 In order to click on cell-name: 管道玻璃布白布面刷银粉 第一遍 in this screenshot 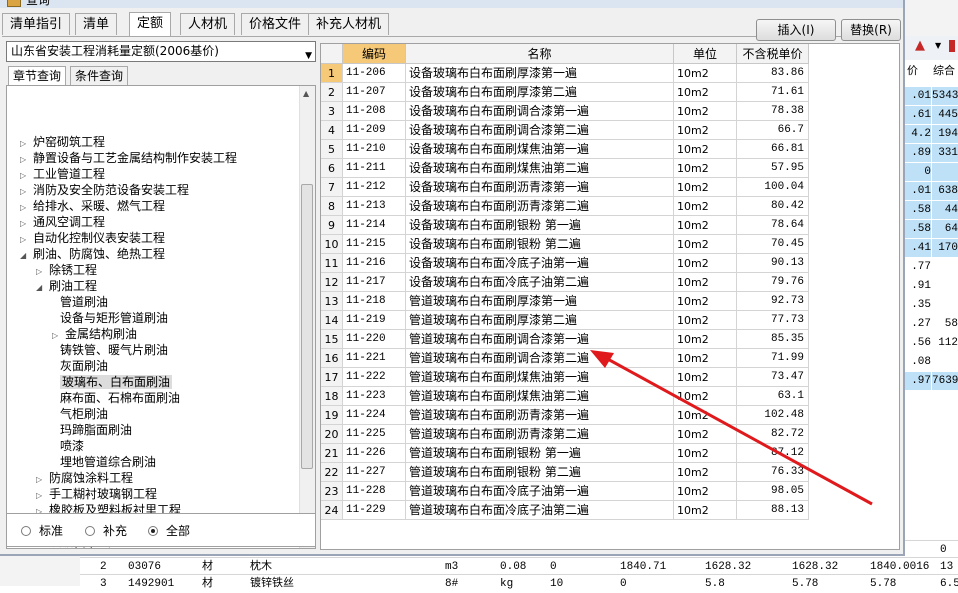, I will do `click(540, 453)`.